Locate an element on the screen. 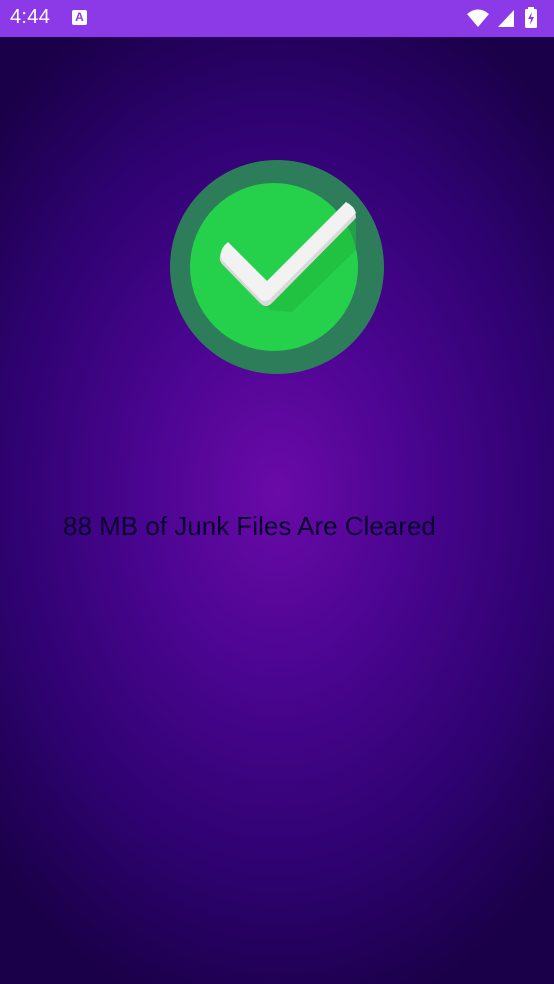 This screenshot has height=984, width=554. status-bar: 4:44 A is located at coordinates (277, 18).